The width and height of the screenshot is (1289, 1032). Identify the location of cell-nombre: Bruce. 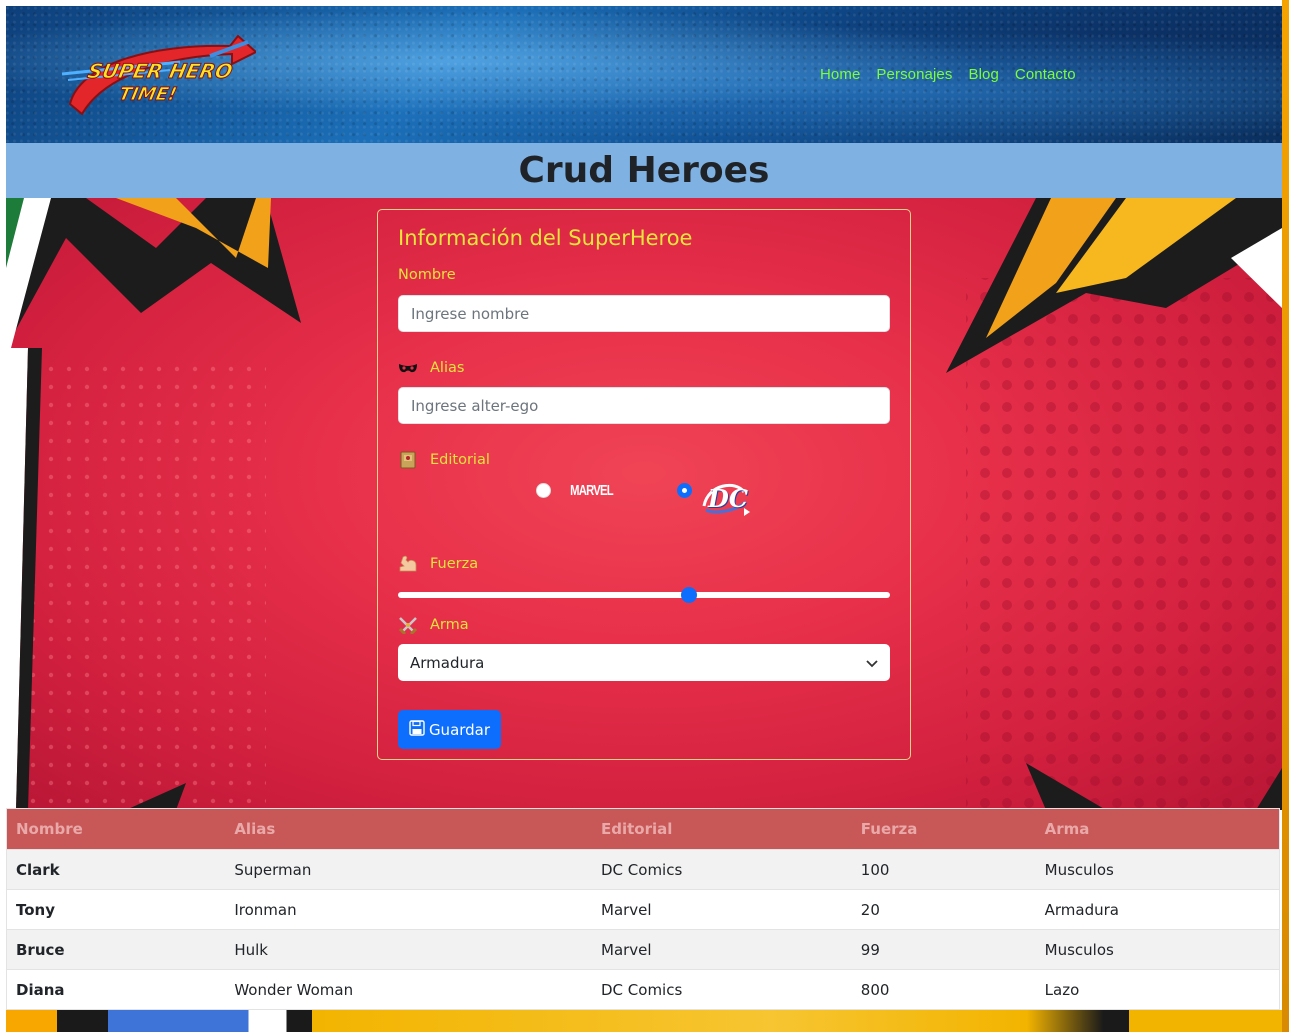
(116, 949).